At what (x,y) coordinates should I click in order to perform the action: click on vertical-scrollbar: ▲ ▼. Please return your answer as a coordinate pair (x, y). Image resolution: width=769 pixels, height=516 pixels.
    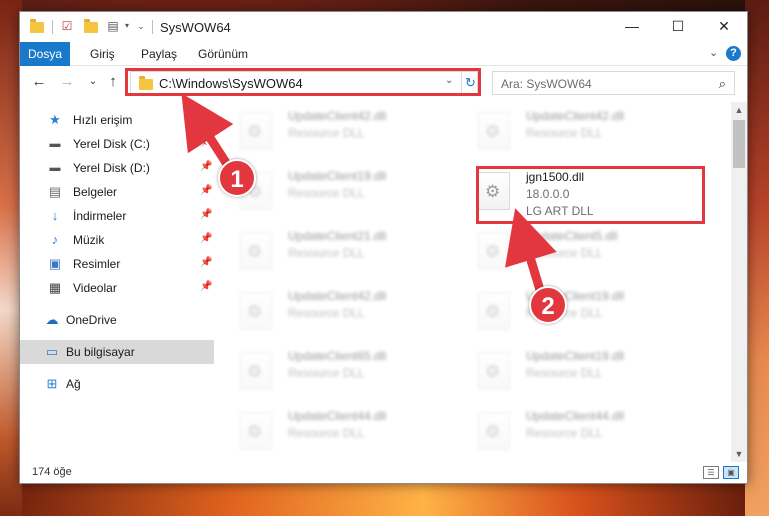
    Looking at the image, I should click on (739, 282).